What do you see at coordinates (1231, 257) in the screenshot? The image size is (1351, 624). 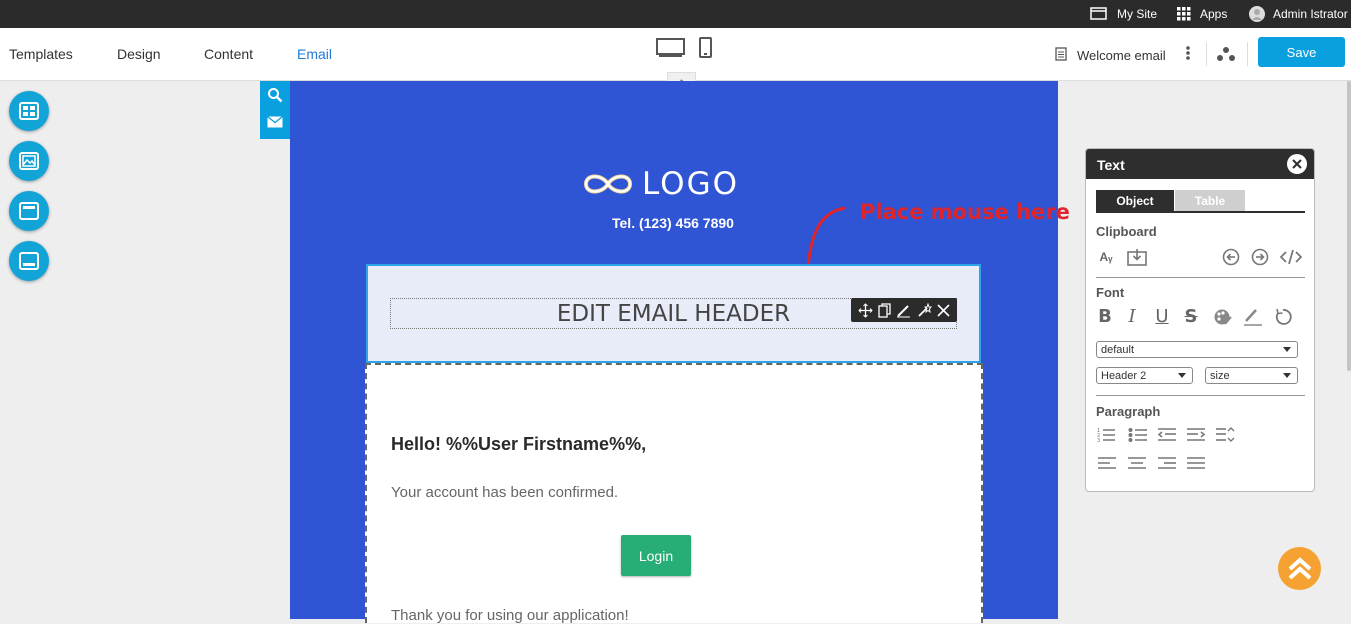 I see `undo-icon` at bounding box center [1231, 257].